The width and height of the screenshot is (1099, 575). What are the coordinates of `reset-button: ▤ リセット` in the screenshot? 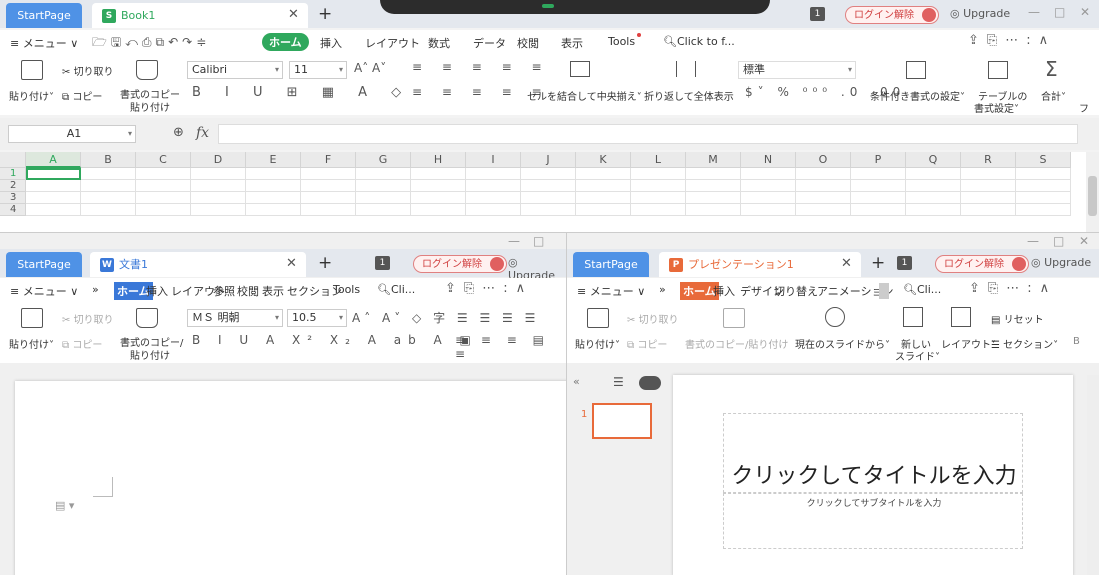 It's located at (1017, 318).